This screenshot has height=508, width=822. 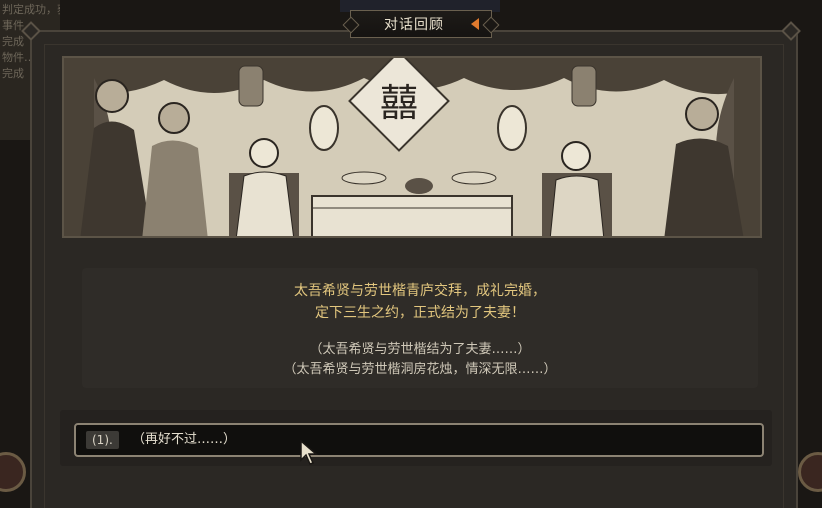 What do you see at coordinates (102, 440) in the screenshot?
I see `choice-number-badge: (1).` at bounding box center [102, 440].